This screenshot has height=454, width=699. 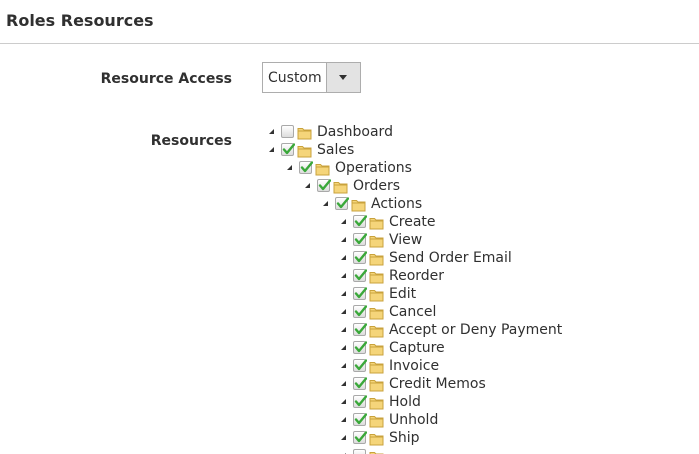 What do you see at coordinates (416, 276) in the screenshot?
I see `tree-node-label: Reorder` at bounding box center [416, 276].